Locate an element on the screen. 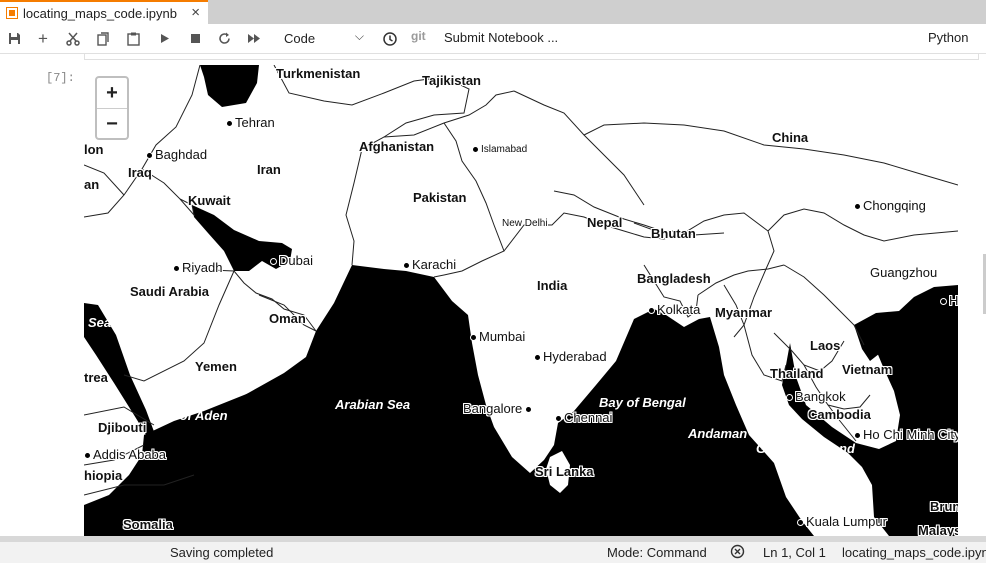 The height and width of the screenshot is (563, 986). save-button is located at coordinates (14, 38).